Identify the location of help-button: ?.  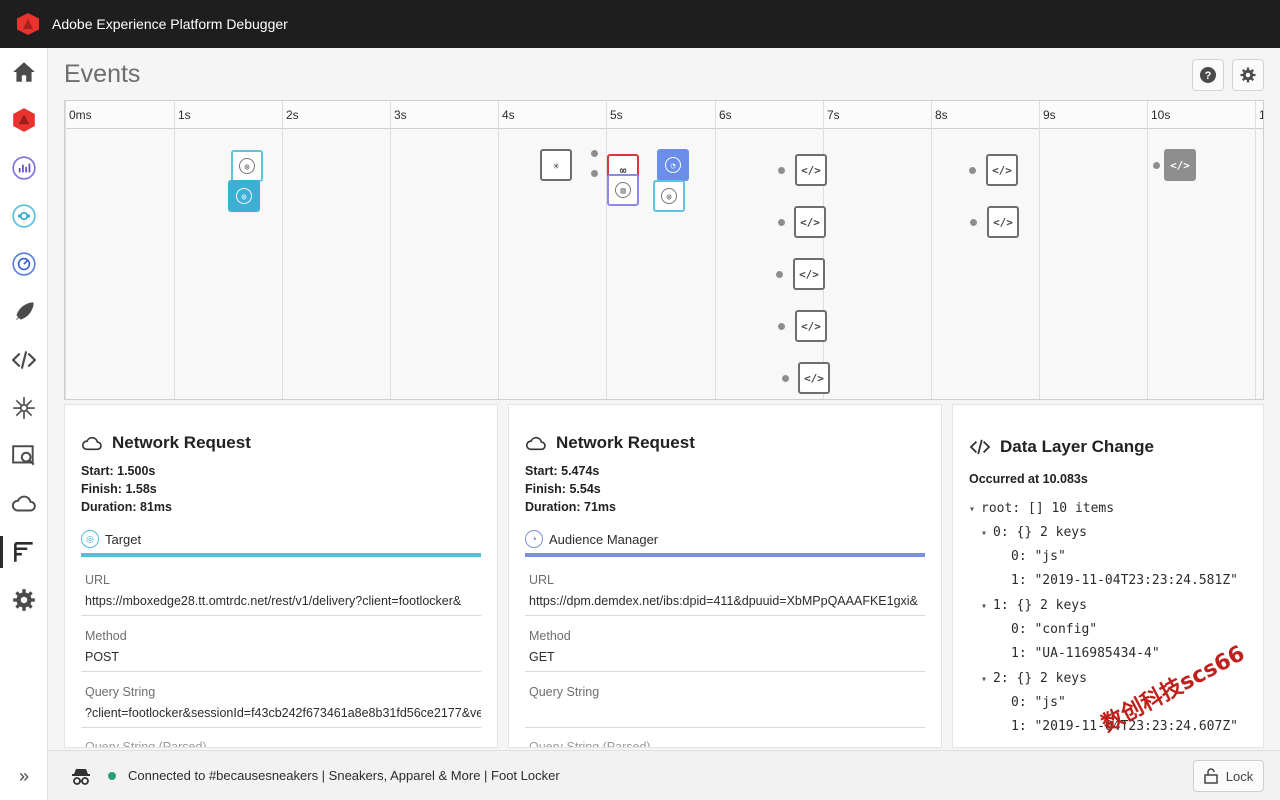
(1208, 75).